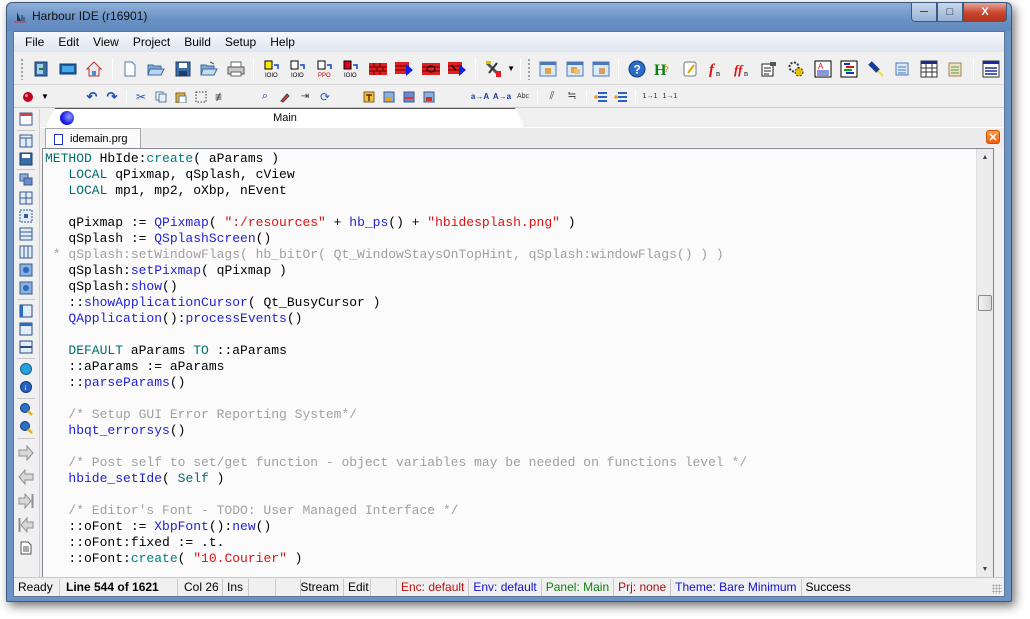 The width and height of the screenshot is (1030, 619). What do you see at coordinates (396, 367) in the screenshot?
I see `code-line: ::aParams := aParams` at bounding box center [396, 367].